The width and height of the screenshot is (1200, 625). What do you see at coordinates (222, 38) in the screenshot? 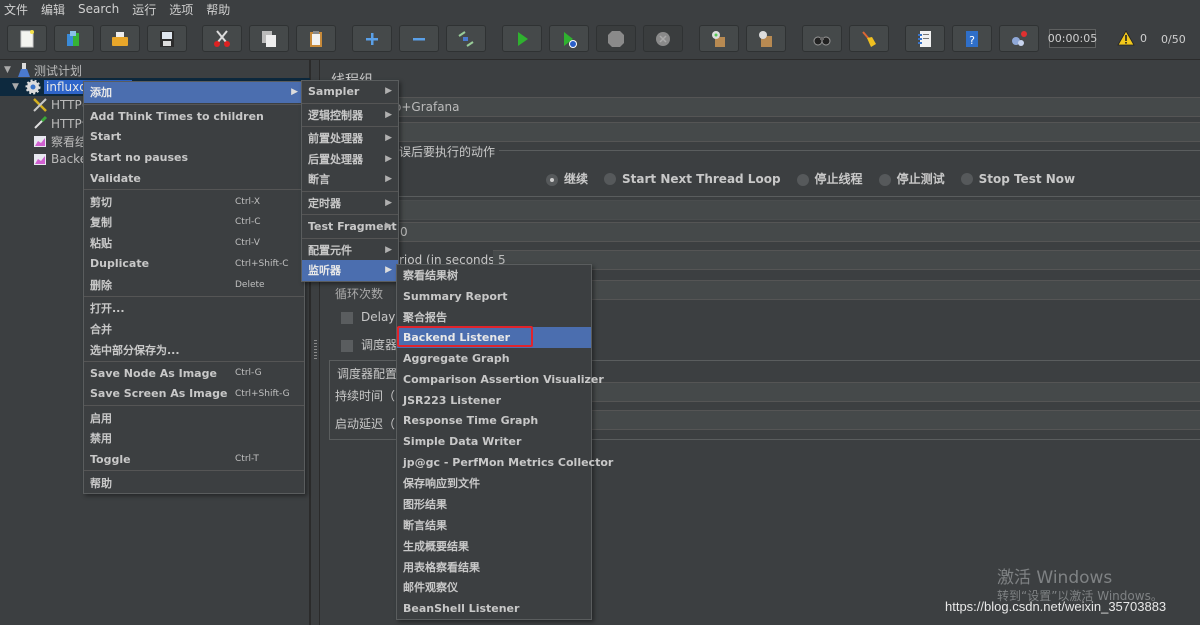
I see `cut-button` at bounding box center [222, 38].